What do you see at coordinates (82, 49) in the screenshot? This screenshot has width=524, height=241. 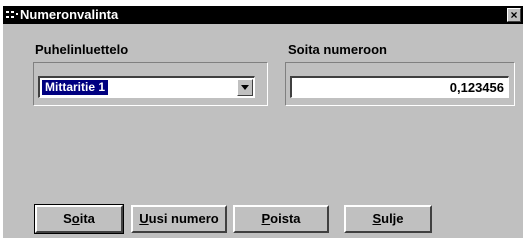 I see `phonebook-label: Puhelinluettelo` at bounding box center [82, 49].